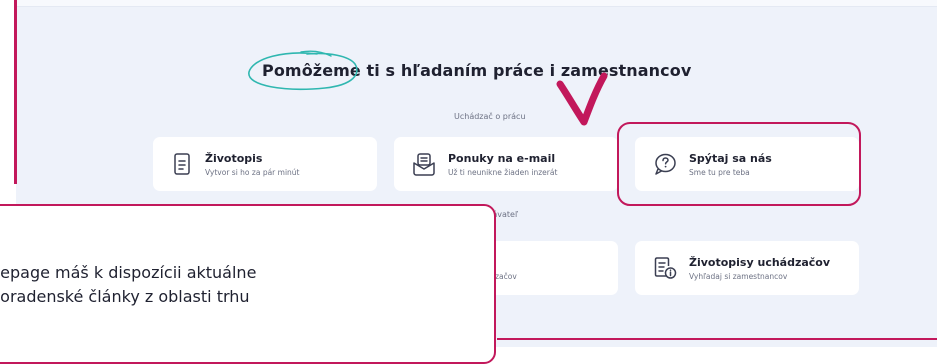 The height and width of the screenshot is (364, 937). Describe the element at coordinates (265, 164) in the screenshot. I see `card-cv: Životopis Vytvor si ho za pár minút` at that location.